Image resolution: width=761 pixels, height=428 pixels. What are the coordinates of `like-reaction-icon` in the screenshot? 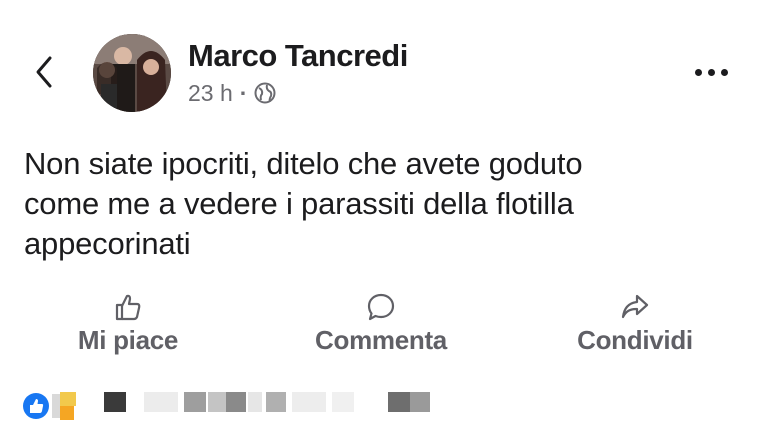 It's located at (49, 406).